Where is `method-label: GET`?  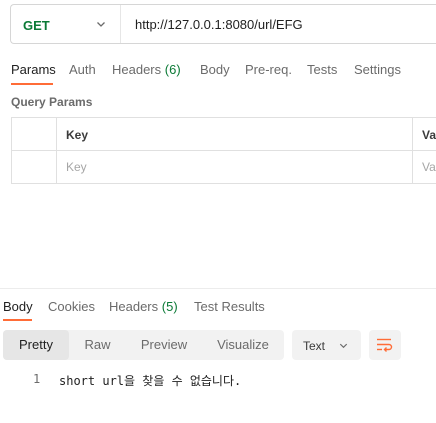 method-label: GET is located at coordinates (36, 25).